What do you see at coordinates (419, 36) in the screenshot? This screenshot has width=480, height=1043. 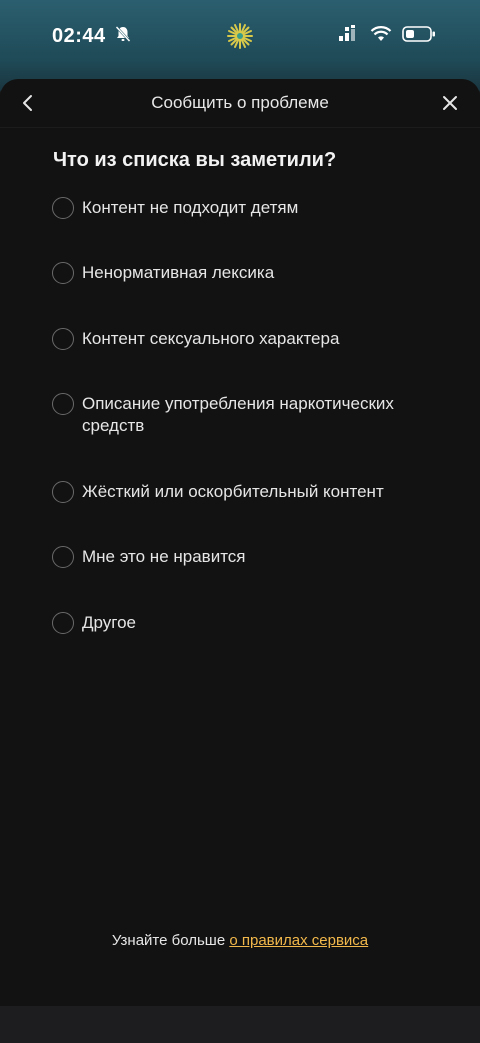 I see `battery-icon` at bounding box center [419, 36].